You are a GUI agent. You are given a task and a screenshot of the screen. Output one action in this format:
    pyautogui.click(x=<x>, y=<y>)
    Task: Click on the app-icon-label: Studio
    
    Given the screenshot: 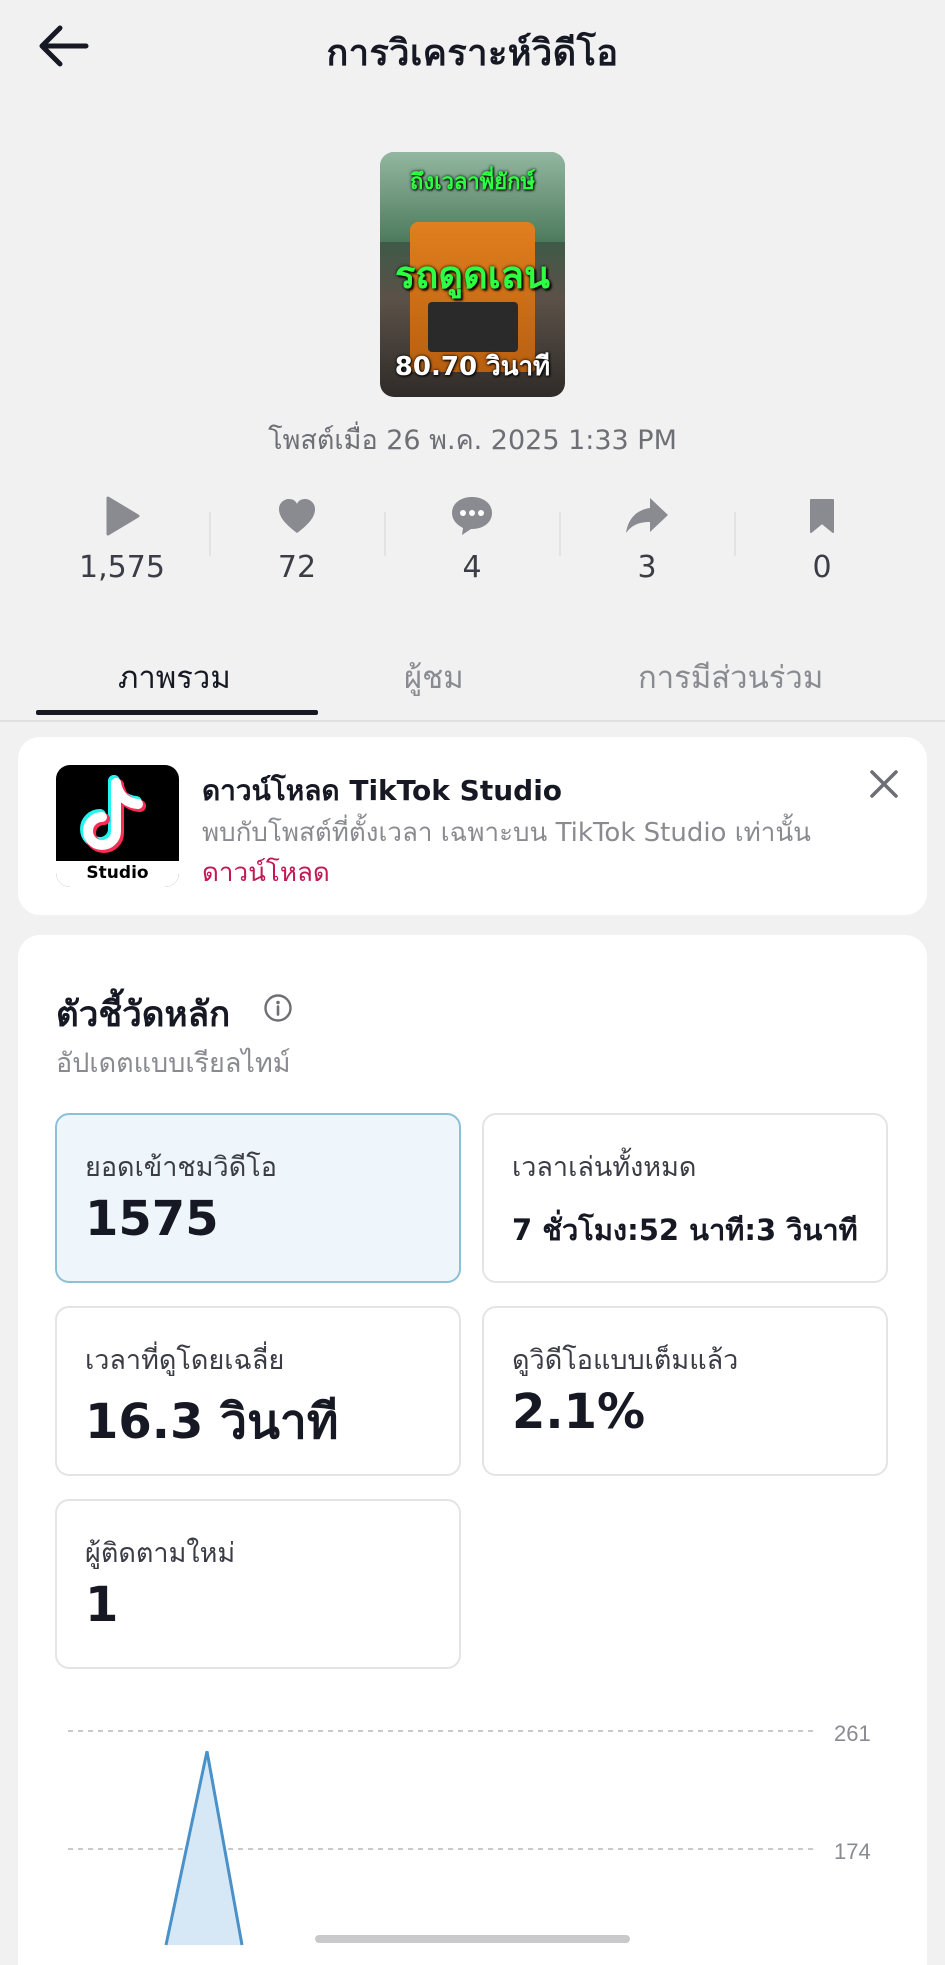 What is the action you would take?
    pyautogui.click(x=117, y=873)
    